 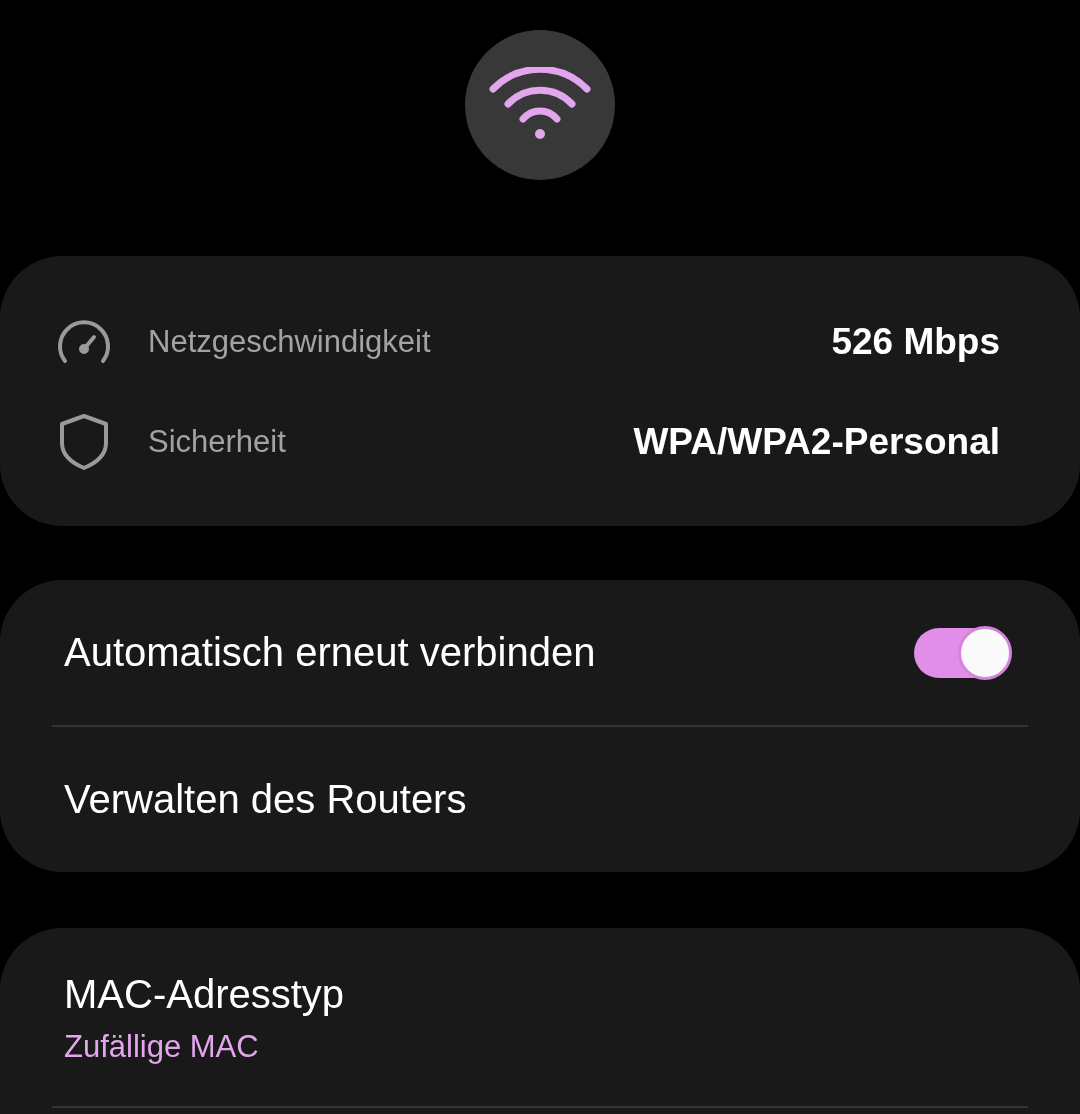 I want to click on info-label: Netzgeschwindigkeit, so click(x=290, y=342).